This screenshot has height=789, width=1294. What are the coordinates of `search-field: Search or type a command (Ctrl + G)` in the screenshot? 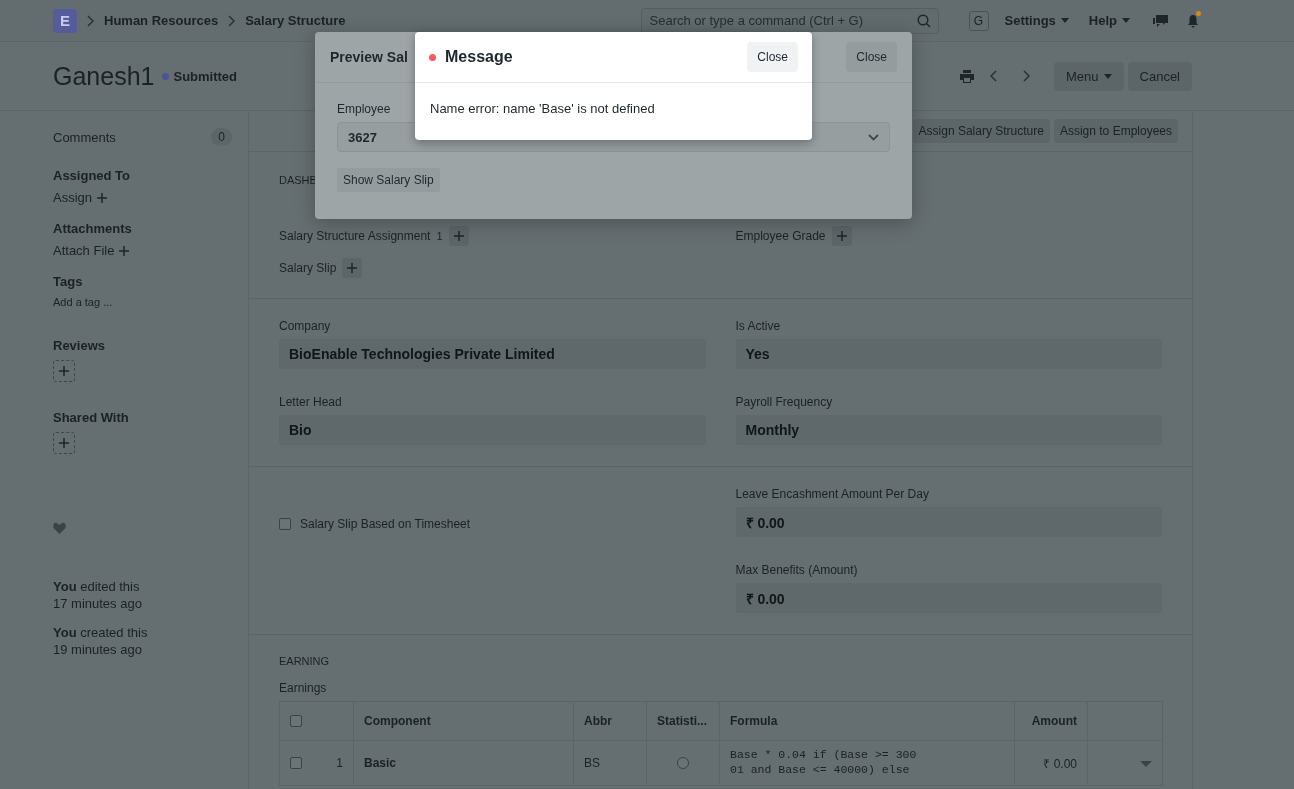 It's located at (789, 20).